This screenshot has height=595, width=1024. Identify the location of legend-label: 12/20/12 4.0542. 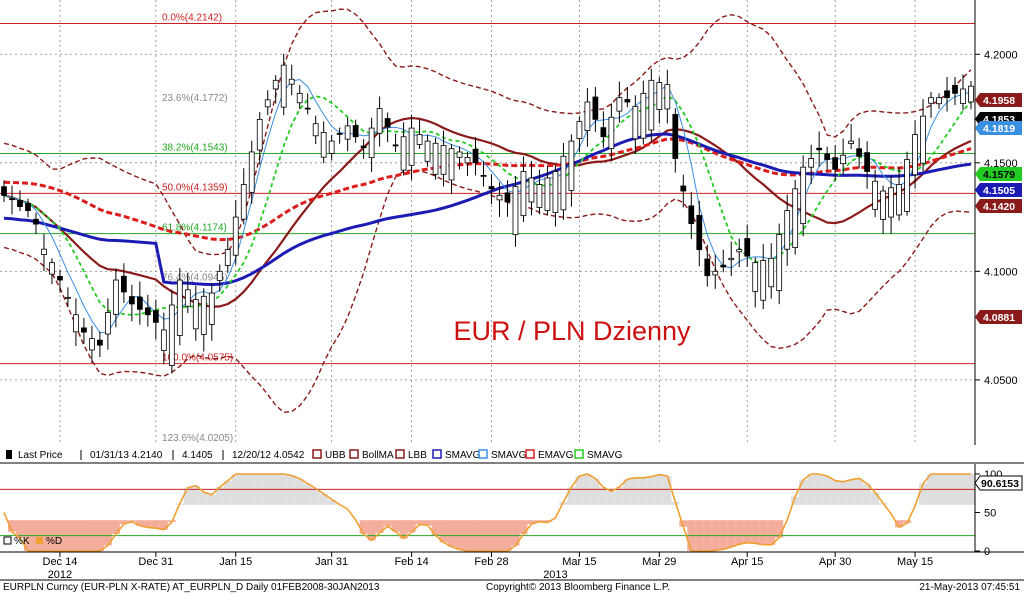
(268, 455).